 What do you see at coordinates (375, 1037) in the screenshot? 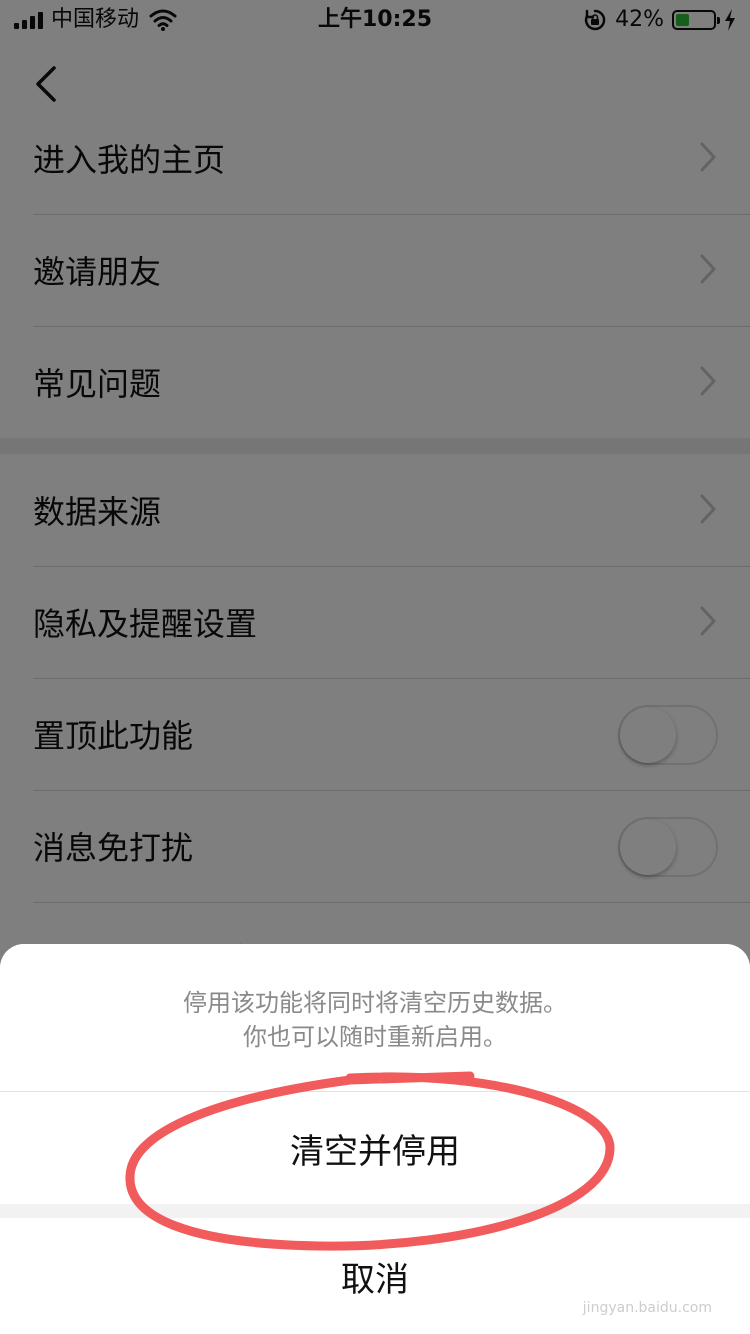
I see `message-line-2: 你也可以随时重新启用。` at bounding box center [375, 1037].